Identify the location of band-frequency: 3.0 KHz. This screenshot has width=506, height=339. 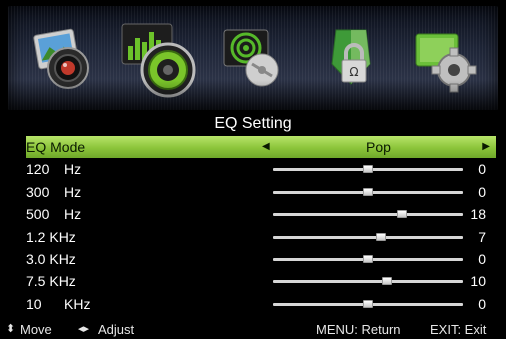
(51, 258).